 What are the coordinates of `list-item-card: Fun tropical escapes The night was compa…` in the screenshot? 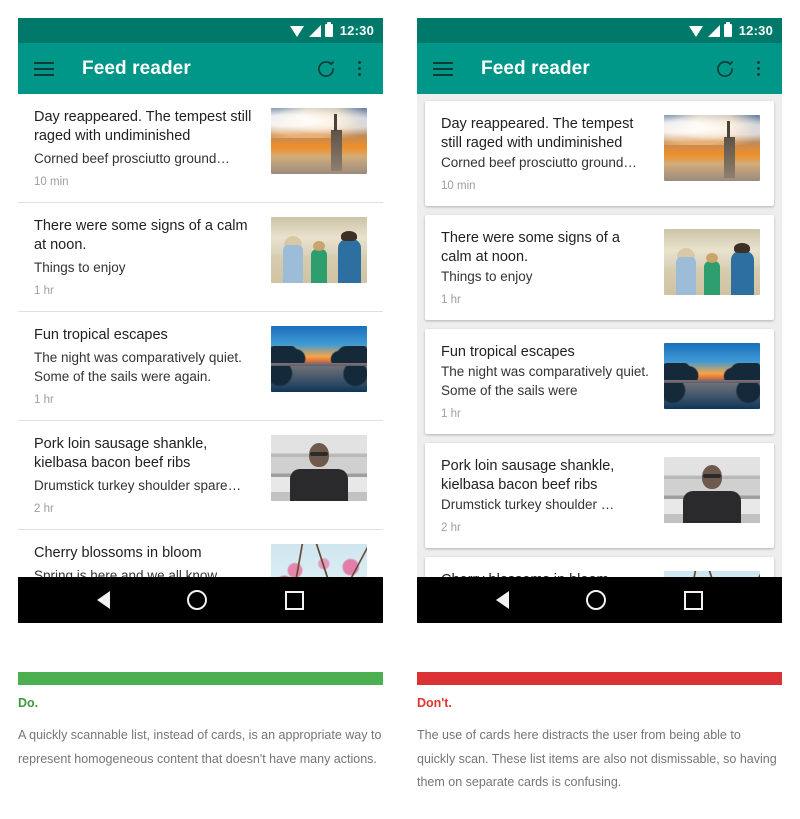 It's located at (599, 381).